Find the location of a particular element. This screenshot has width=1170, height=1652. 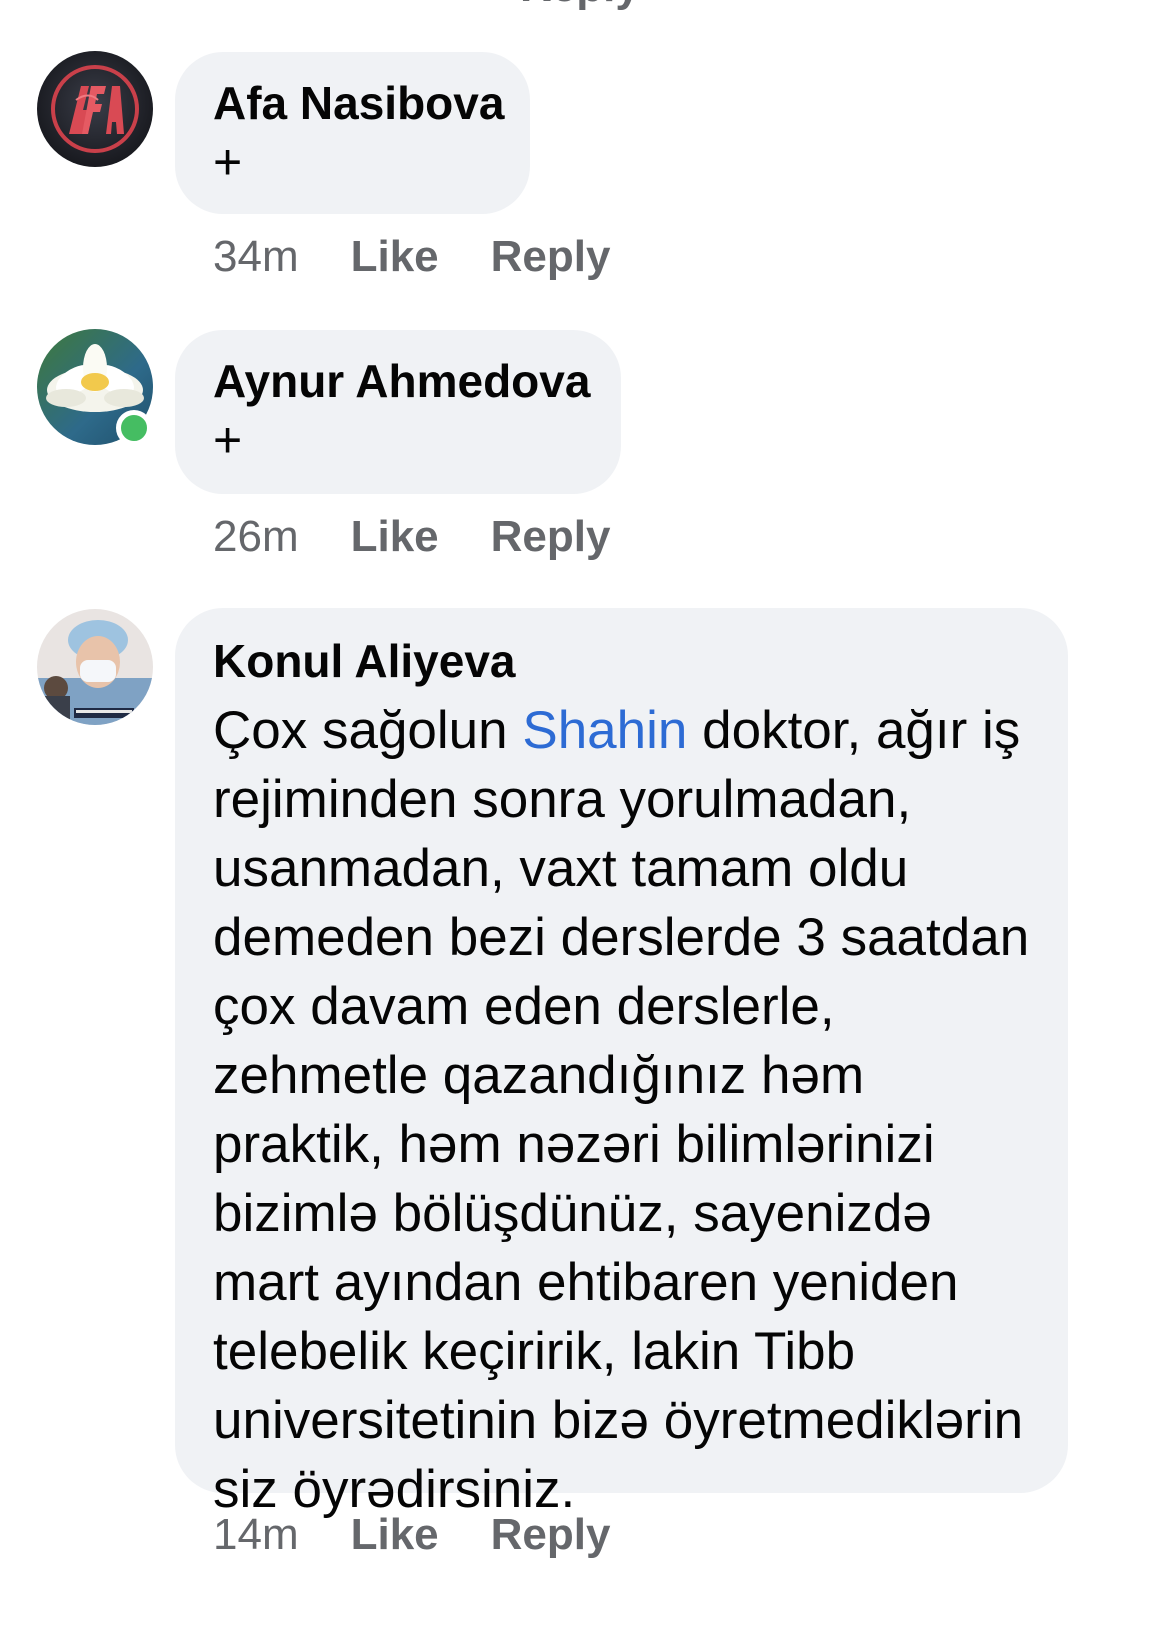

afa-logo-avatar is located at coordinates (96, 110).